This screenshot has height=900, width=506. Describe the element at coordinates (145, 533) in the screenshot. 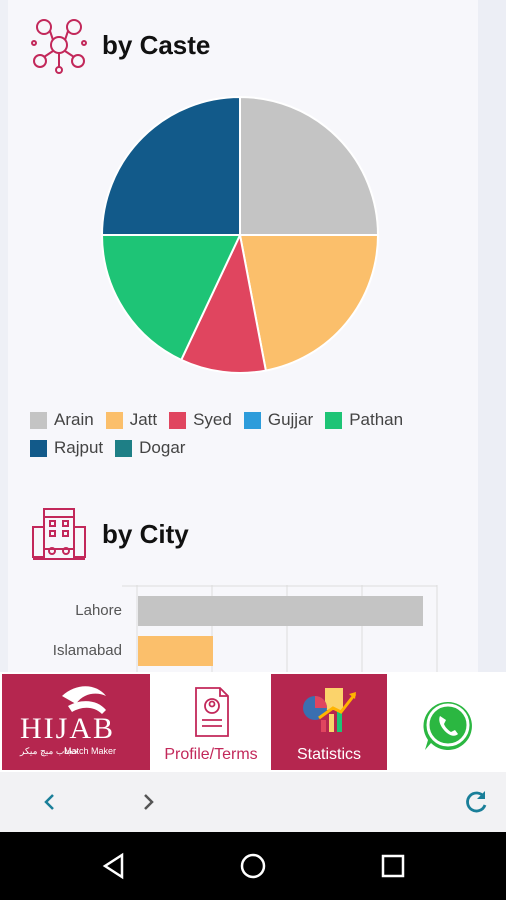

I see `city-section-title: by City` at that location.